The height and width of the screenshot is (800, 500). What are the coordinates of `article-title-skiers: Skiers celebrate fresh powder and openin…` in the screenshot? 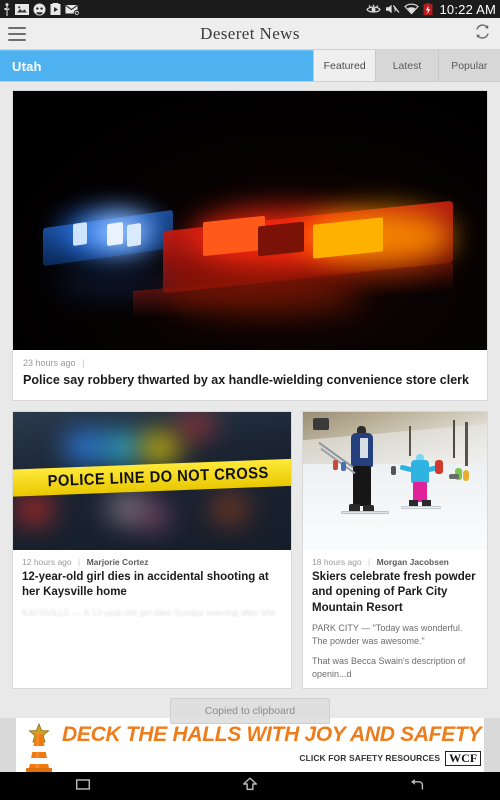 It's located at (395, 594).